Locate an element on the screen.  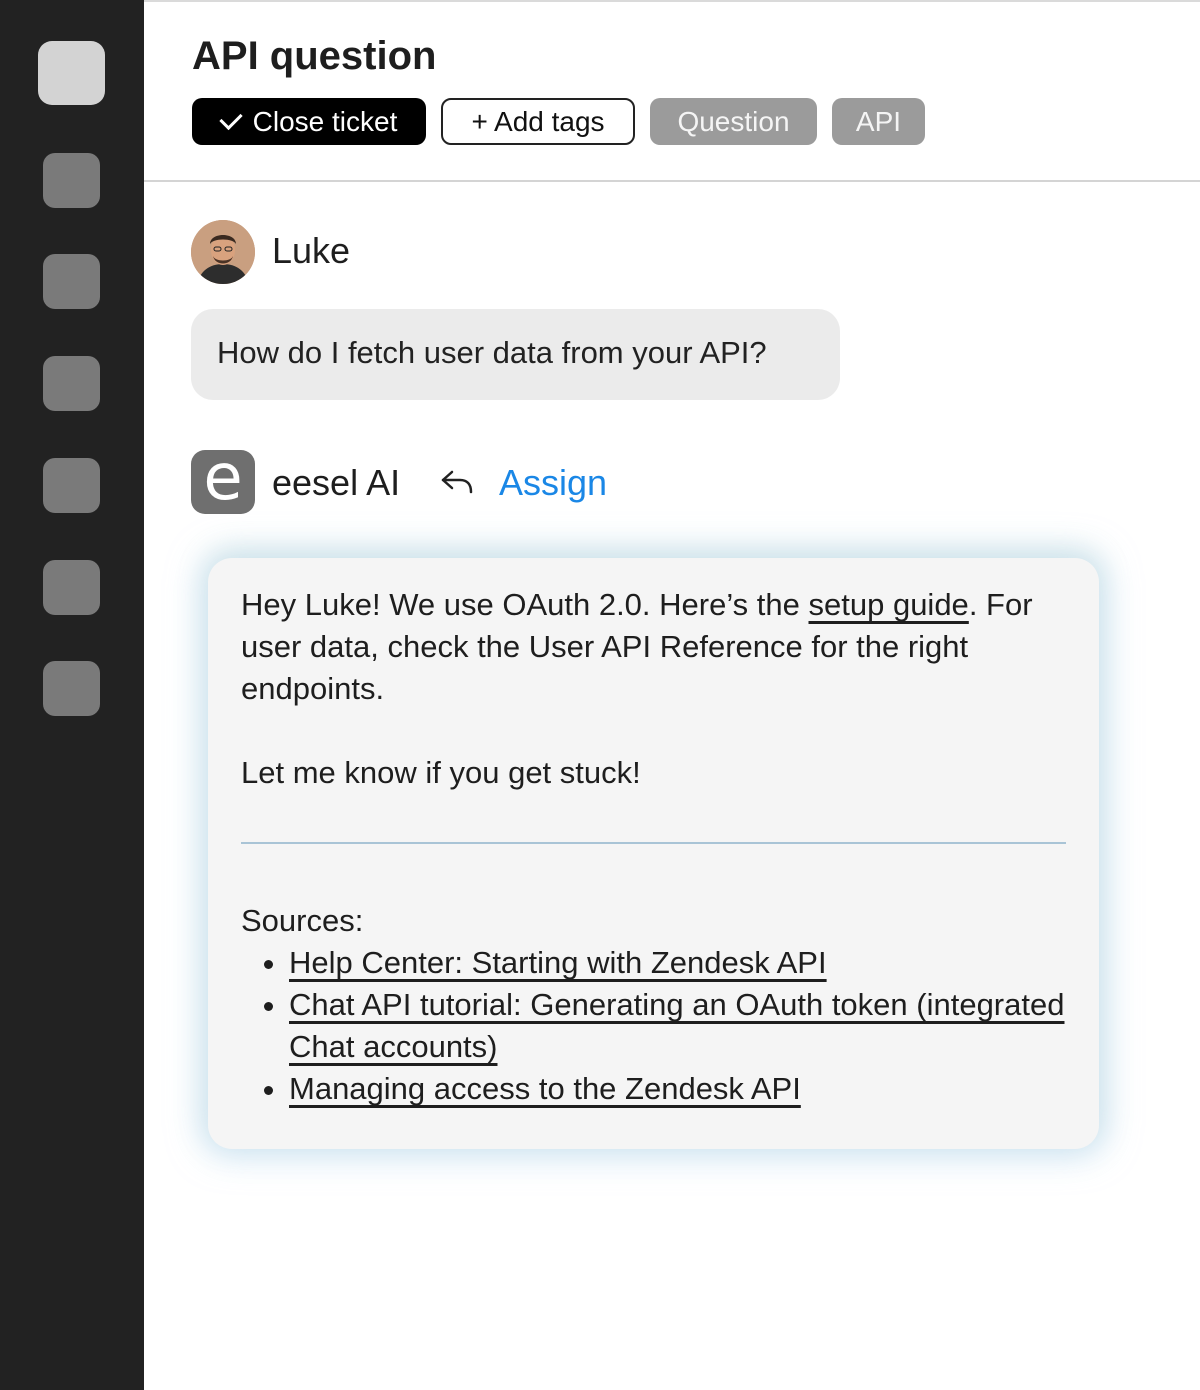
sidebar is located at coordinates (72, 695).